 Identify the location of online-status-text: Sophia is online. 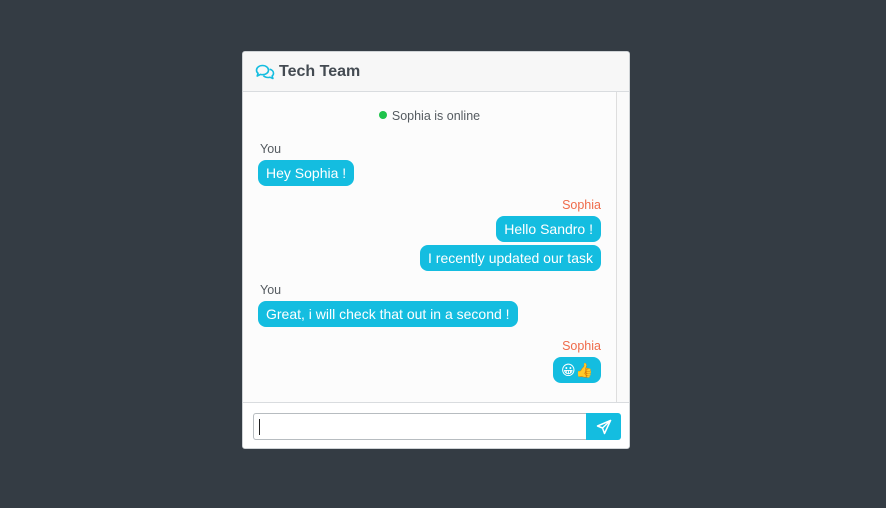
(436, 116).